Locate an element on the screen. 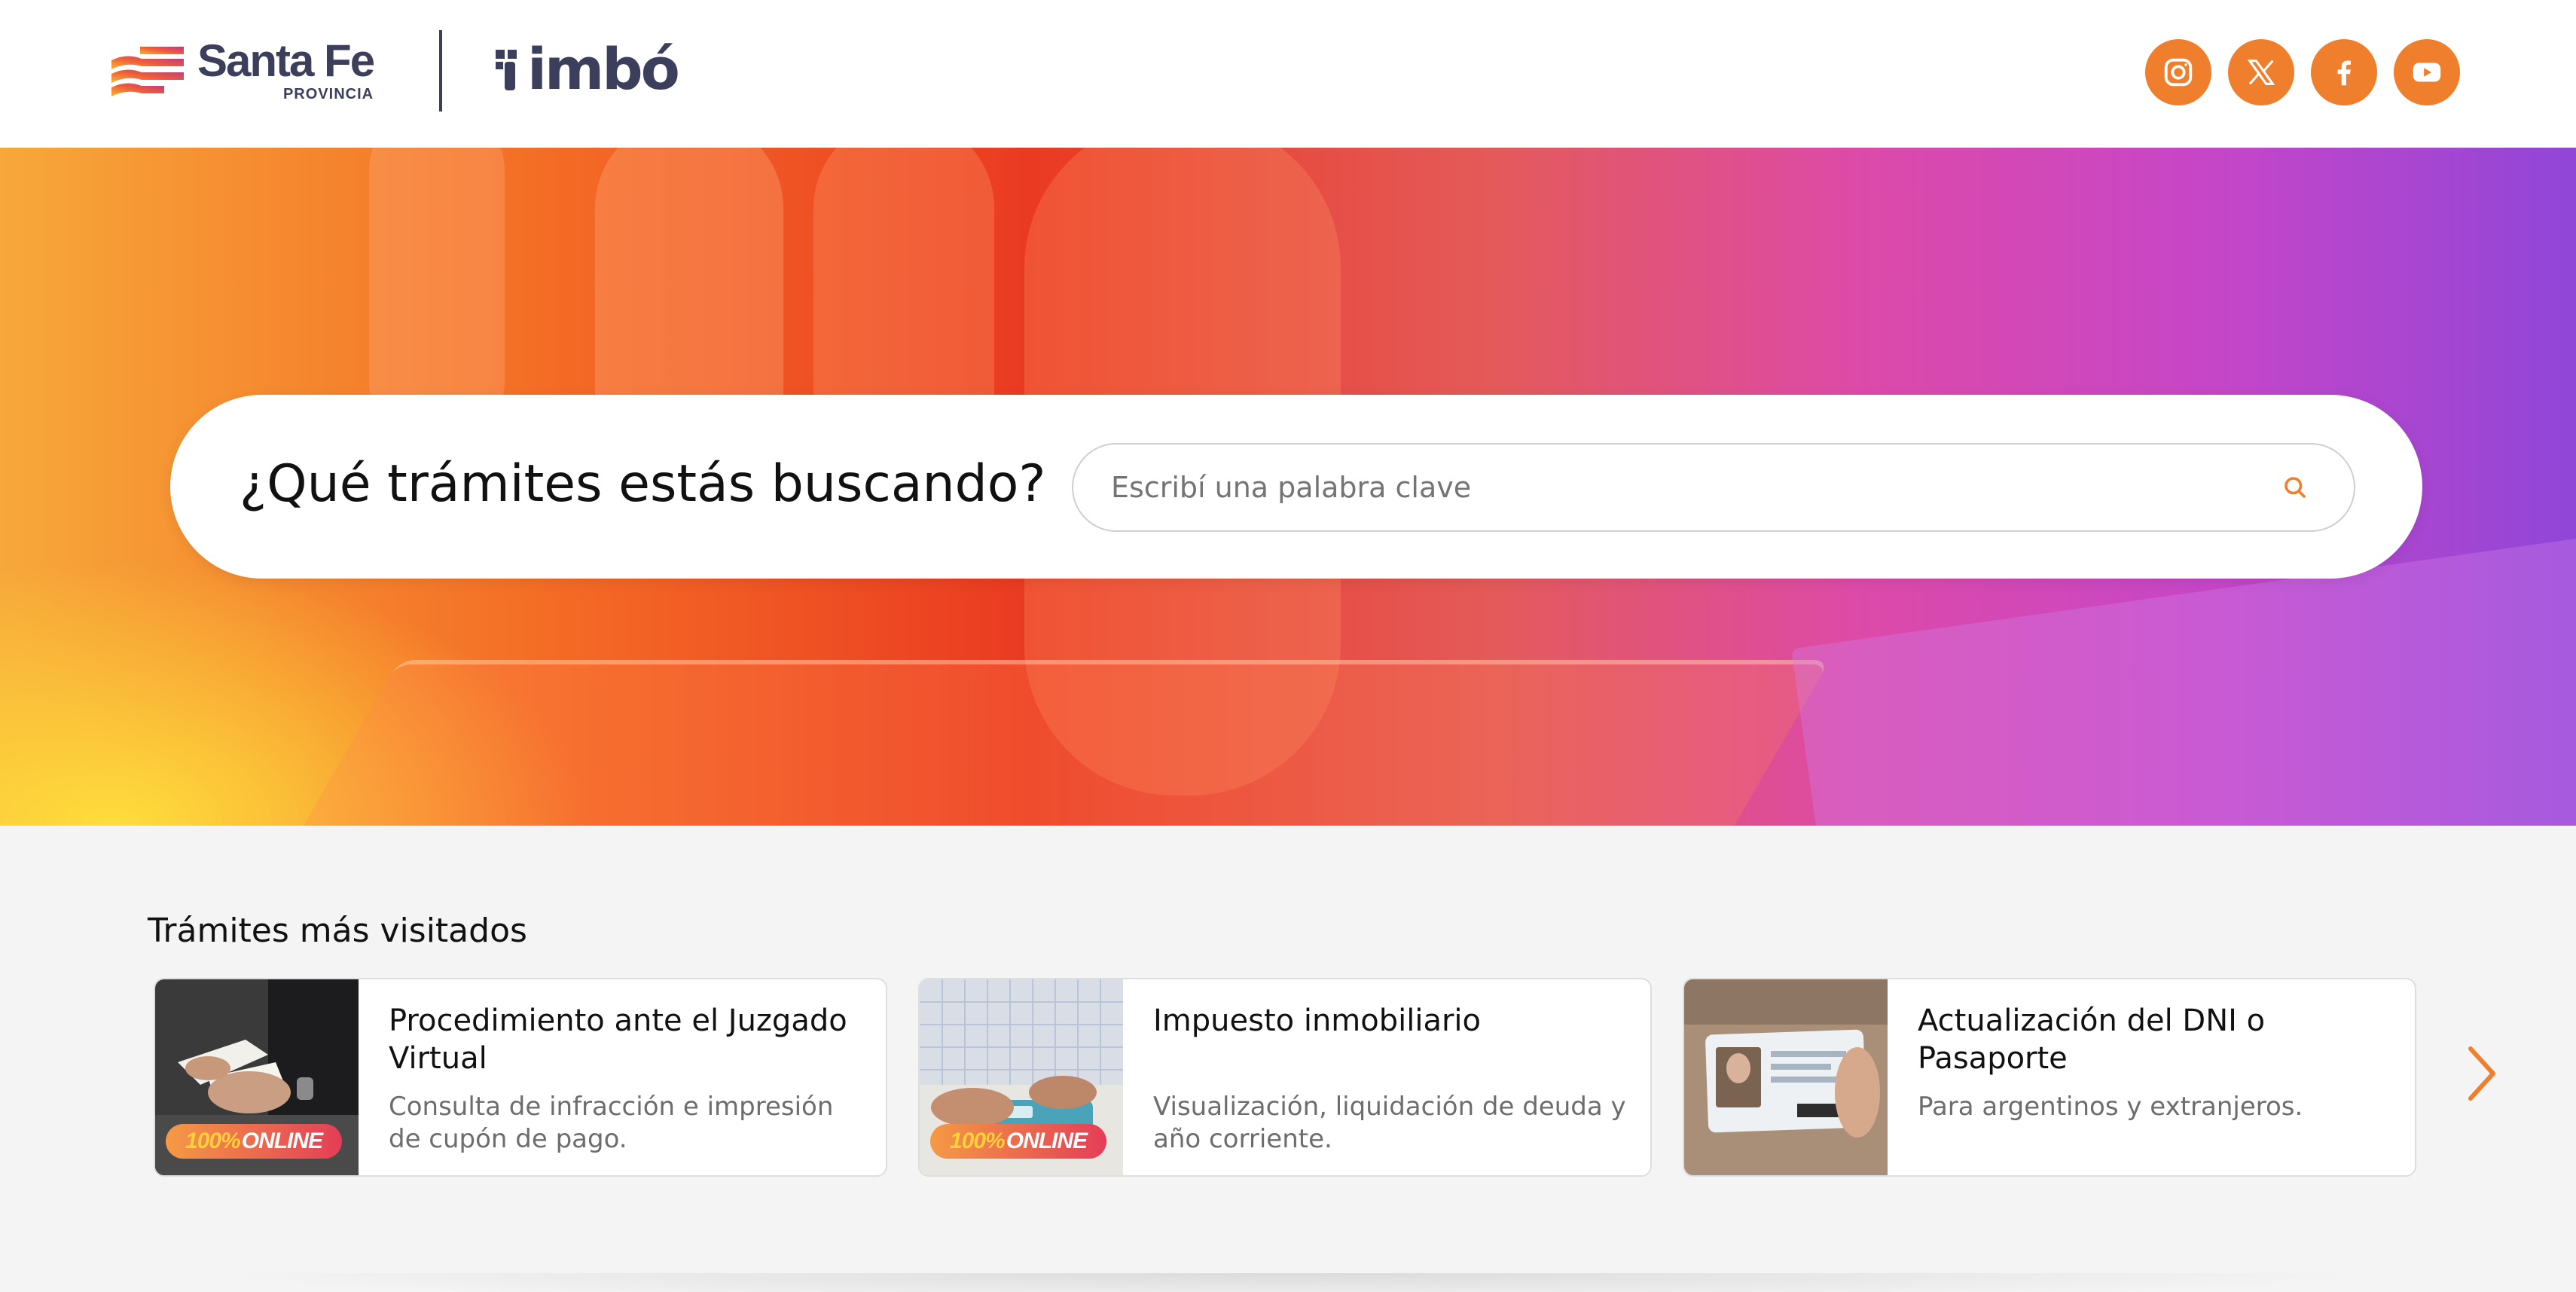 Image resolution: width=2576 pixels, height=1292 pixels. section-bottom-shadow is located at coordinates (1288, 1282).